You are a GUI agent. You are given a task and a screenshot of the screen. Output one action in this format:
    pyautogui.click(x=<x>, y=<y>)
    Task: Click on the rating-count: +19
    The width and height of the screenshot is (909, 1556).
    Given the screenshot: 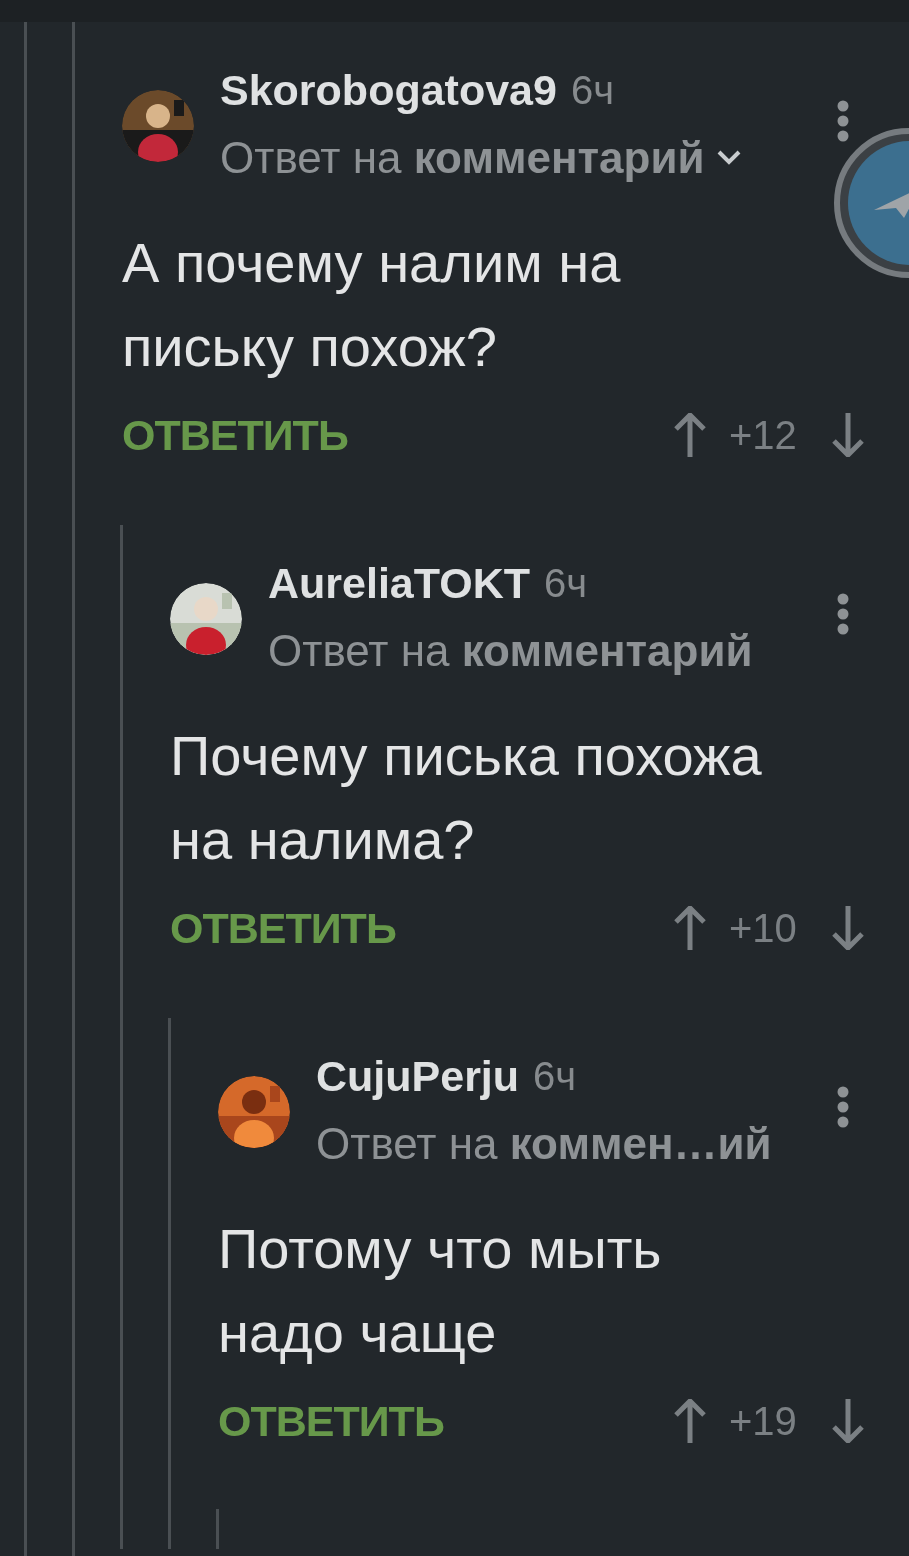 What is the action you would take?
    pyautogui.click(x=763, y=1421)
    